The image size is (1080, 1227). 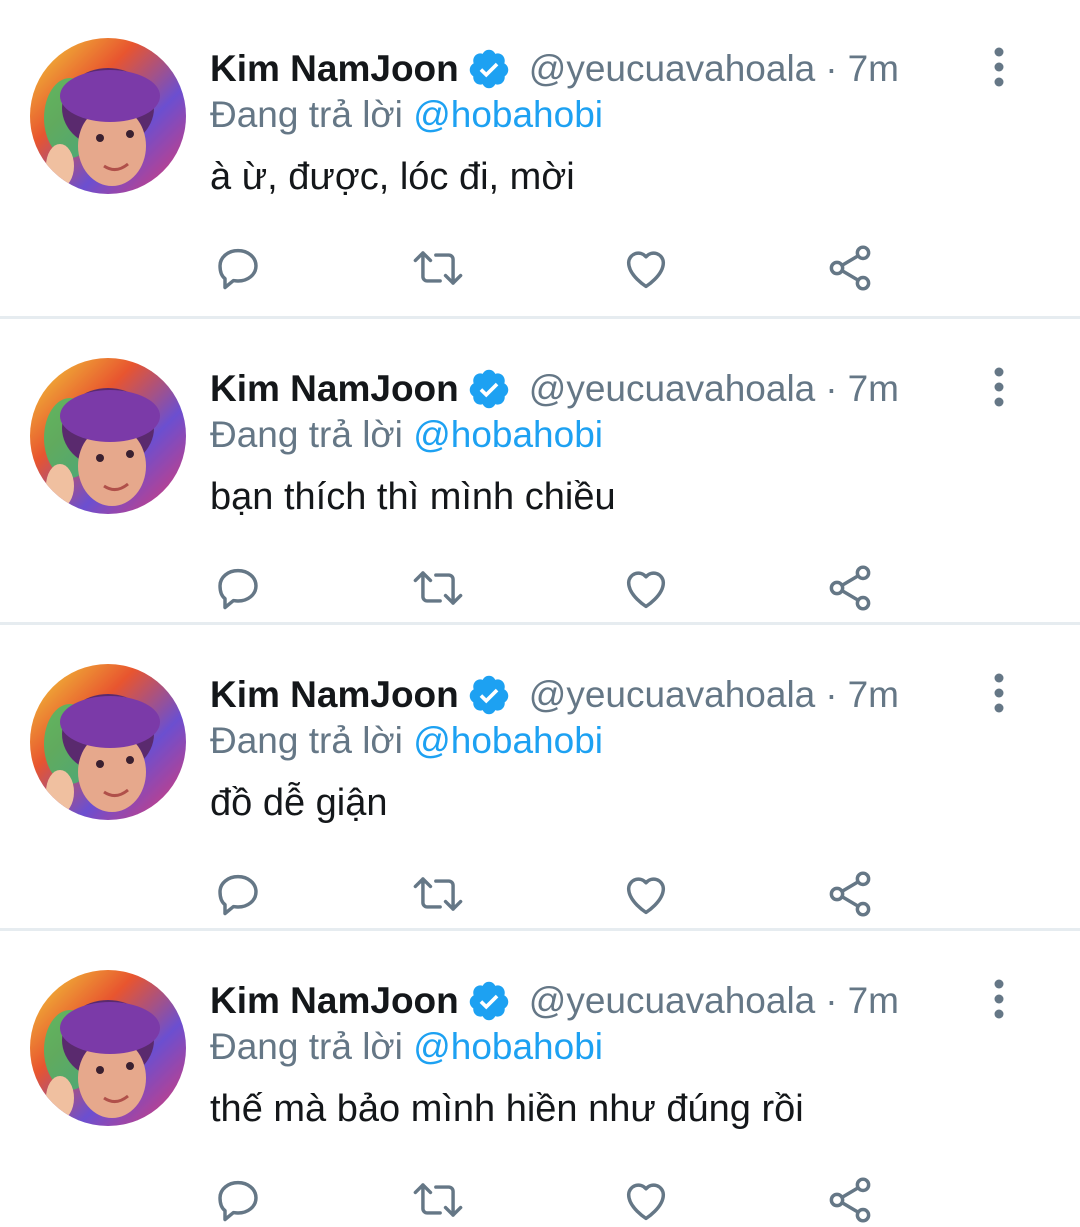 What do you see at coordinates (413, 497) in the screenshot?
I see `tweet-text: bạn thích thì mình chiều` at bounding box center [413, 497].